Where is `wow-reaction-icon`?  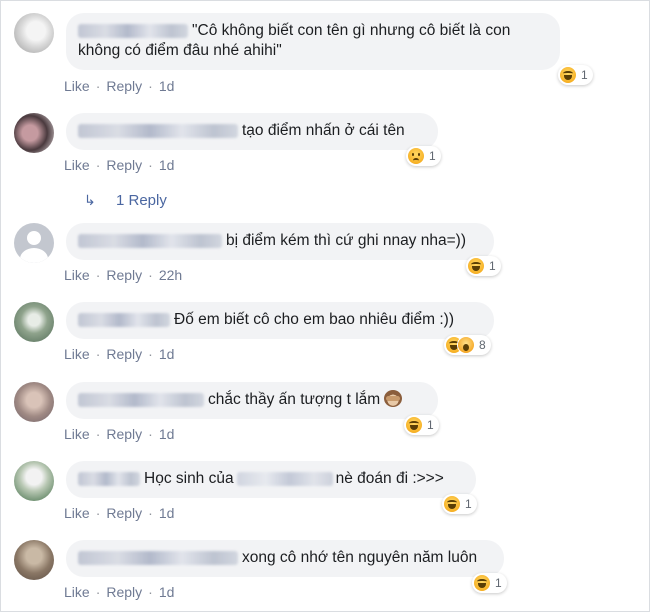 wow-reaction-icon is located at coordinates (466, 345).